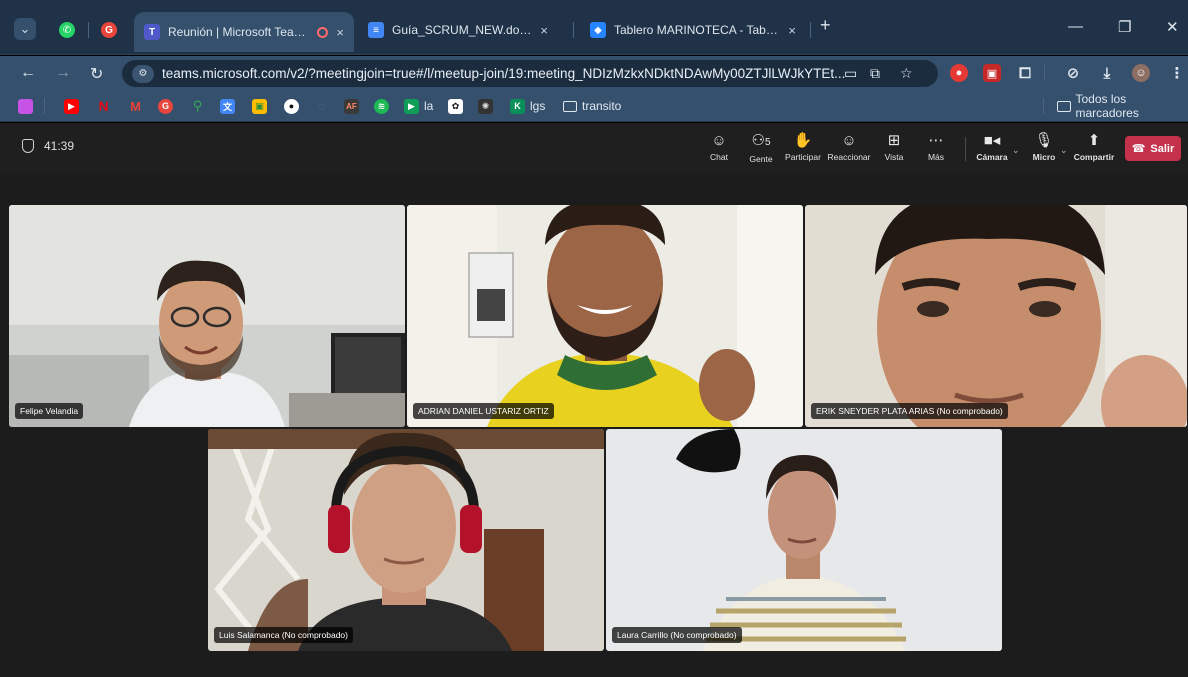  I want to click on bookmark-lgs: Klgs, so click(527, 106).